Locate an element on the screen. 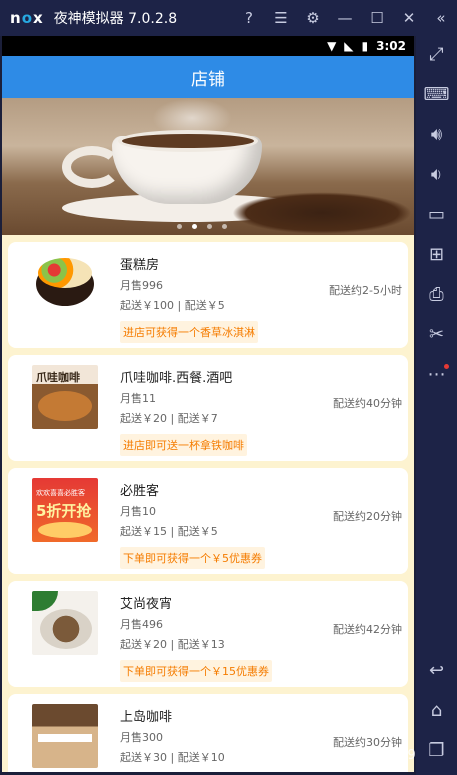  shop-delivery-time: 配送约20分钟 is located at coordinates (367, 516).